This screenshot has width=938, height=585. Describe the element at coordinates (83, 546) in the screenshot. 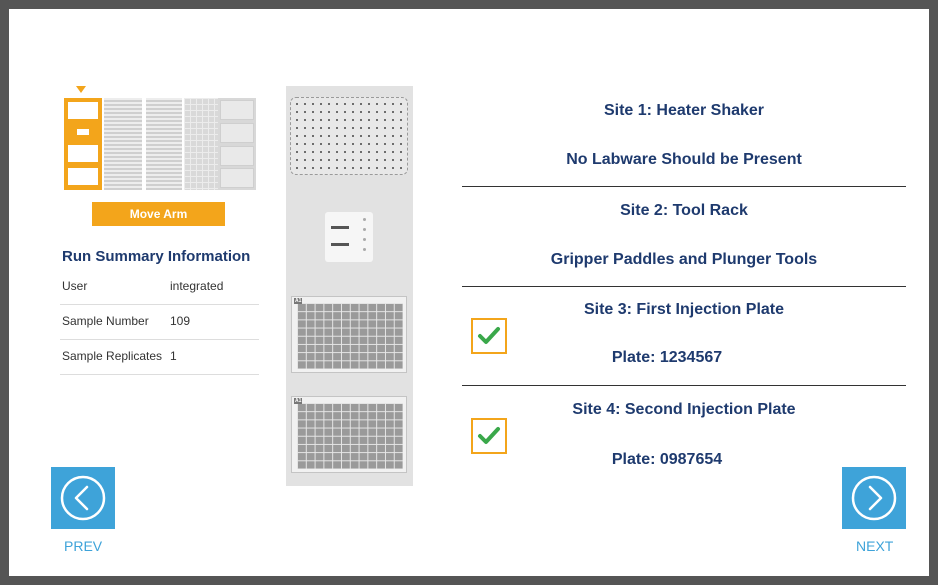

I see `prev-label: PREV` at that location.